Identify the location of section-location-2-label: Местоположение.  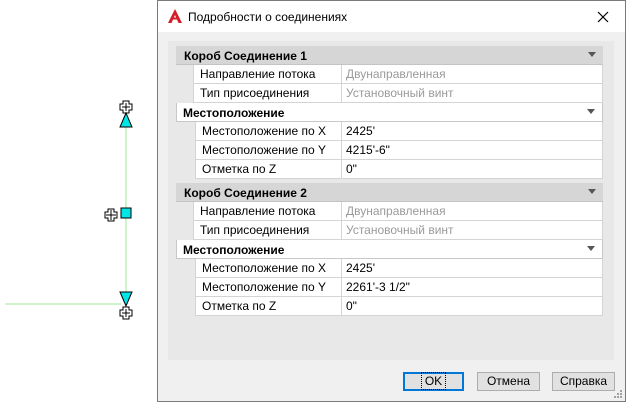
(234, 250).